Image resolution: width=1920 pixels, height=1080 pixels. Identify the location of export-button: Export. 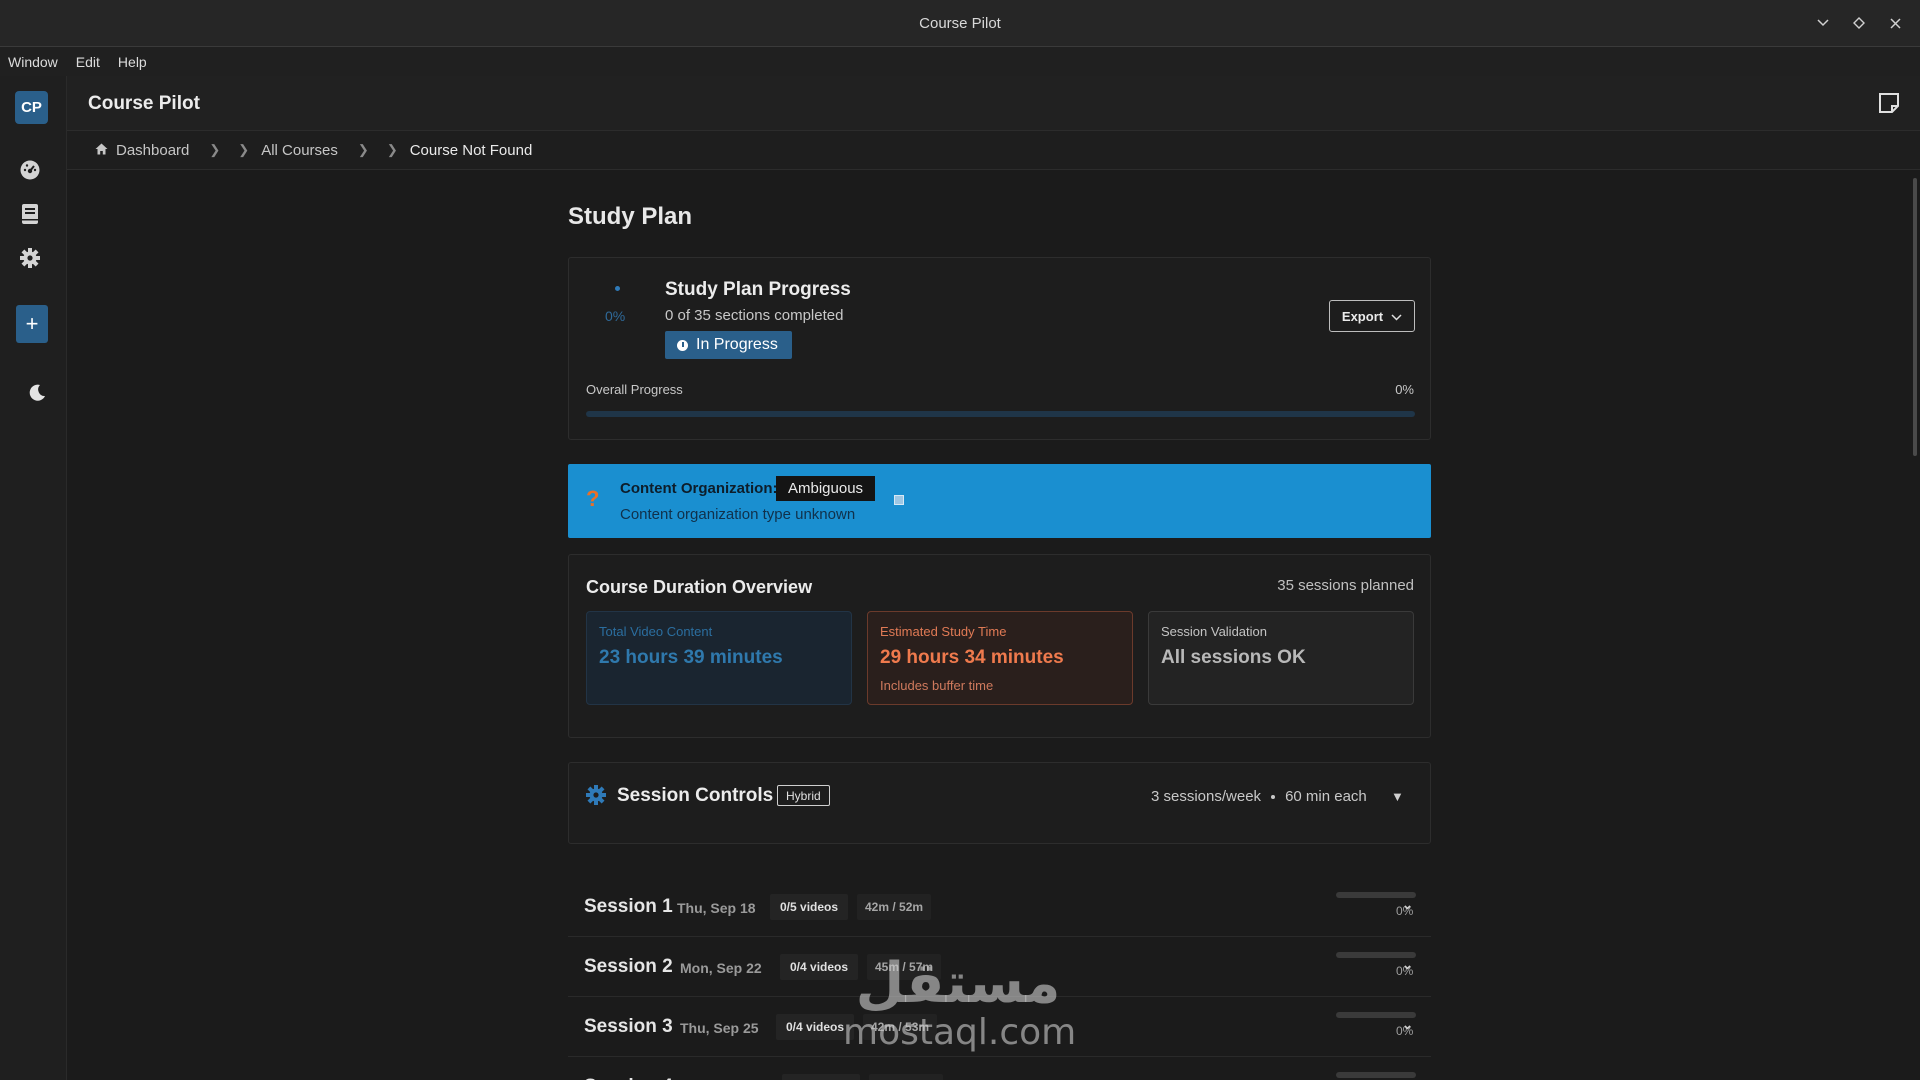
(1372, 316).